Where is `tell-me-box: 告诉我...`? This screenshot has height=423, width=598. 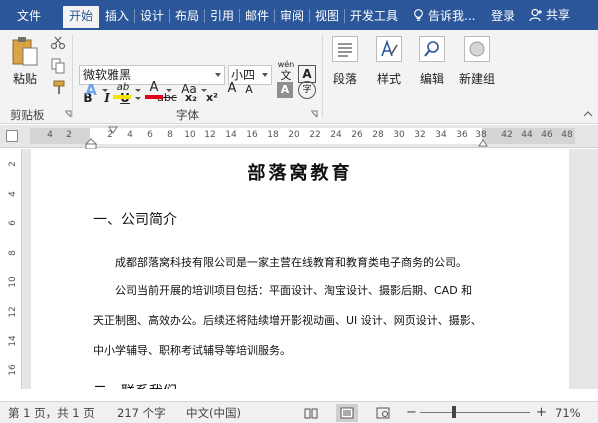 tell-me-box: 告诉我... is located at coordinates (444, 16).